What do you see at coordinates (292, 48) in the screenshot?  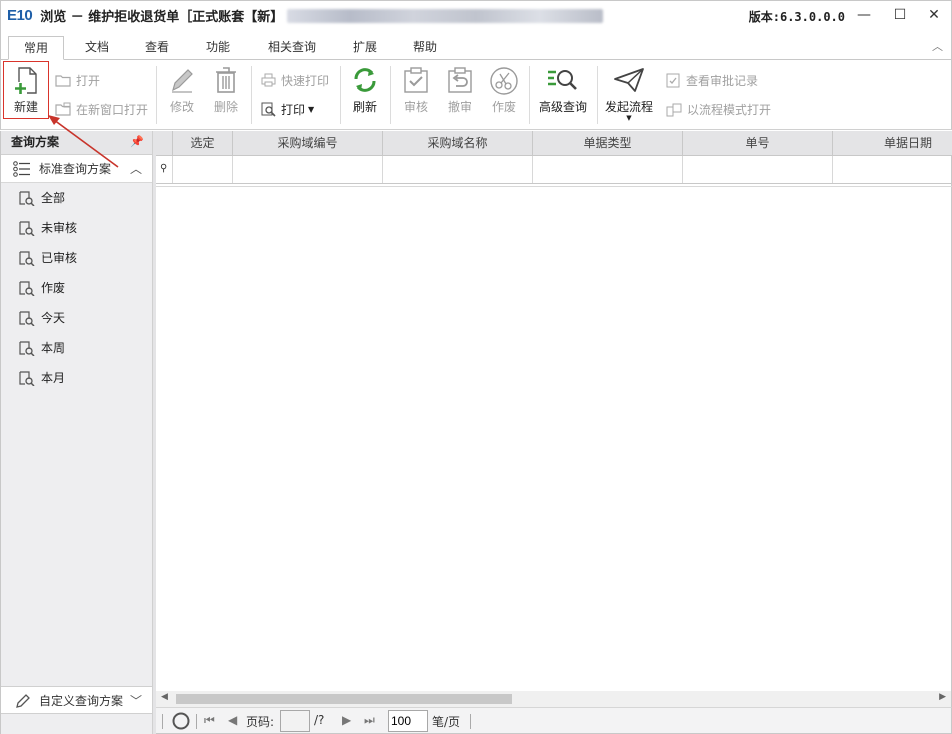 I see `tab-related-query: 相关查询` at bounding box center [292, 48].